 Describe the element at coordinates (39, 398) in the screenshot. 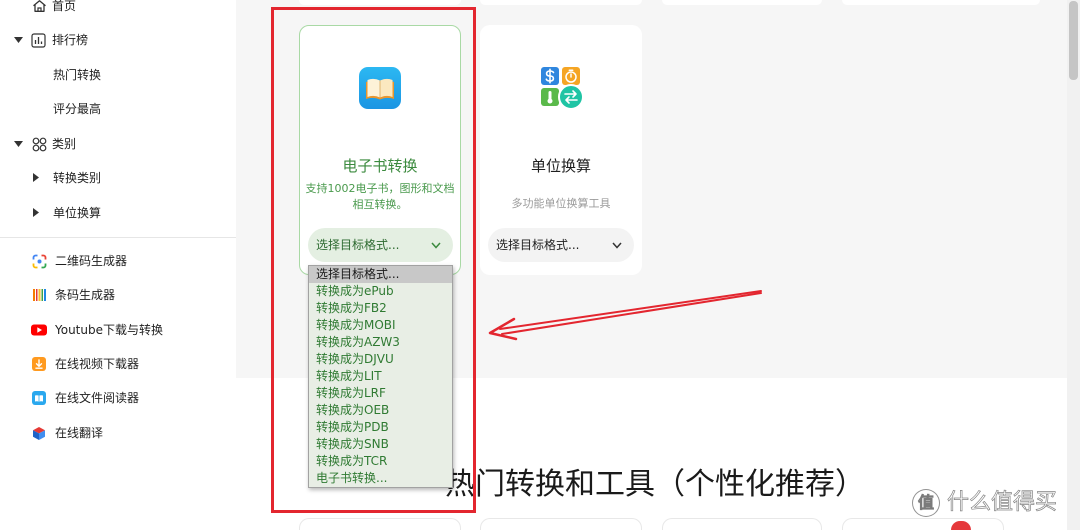

I see `file-reader-icon` at that location.